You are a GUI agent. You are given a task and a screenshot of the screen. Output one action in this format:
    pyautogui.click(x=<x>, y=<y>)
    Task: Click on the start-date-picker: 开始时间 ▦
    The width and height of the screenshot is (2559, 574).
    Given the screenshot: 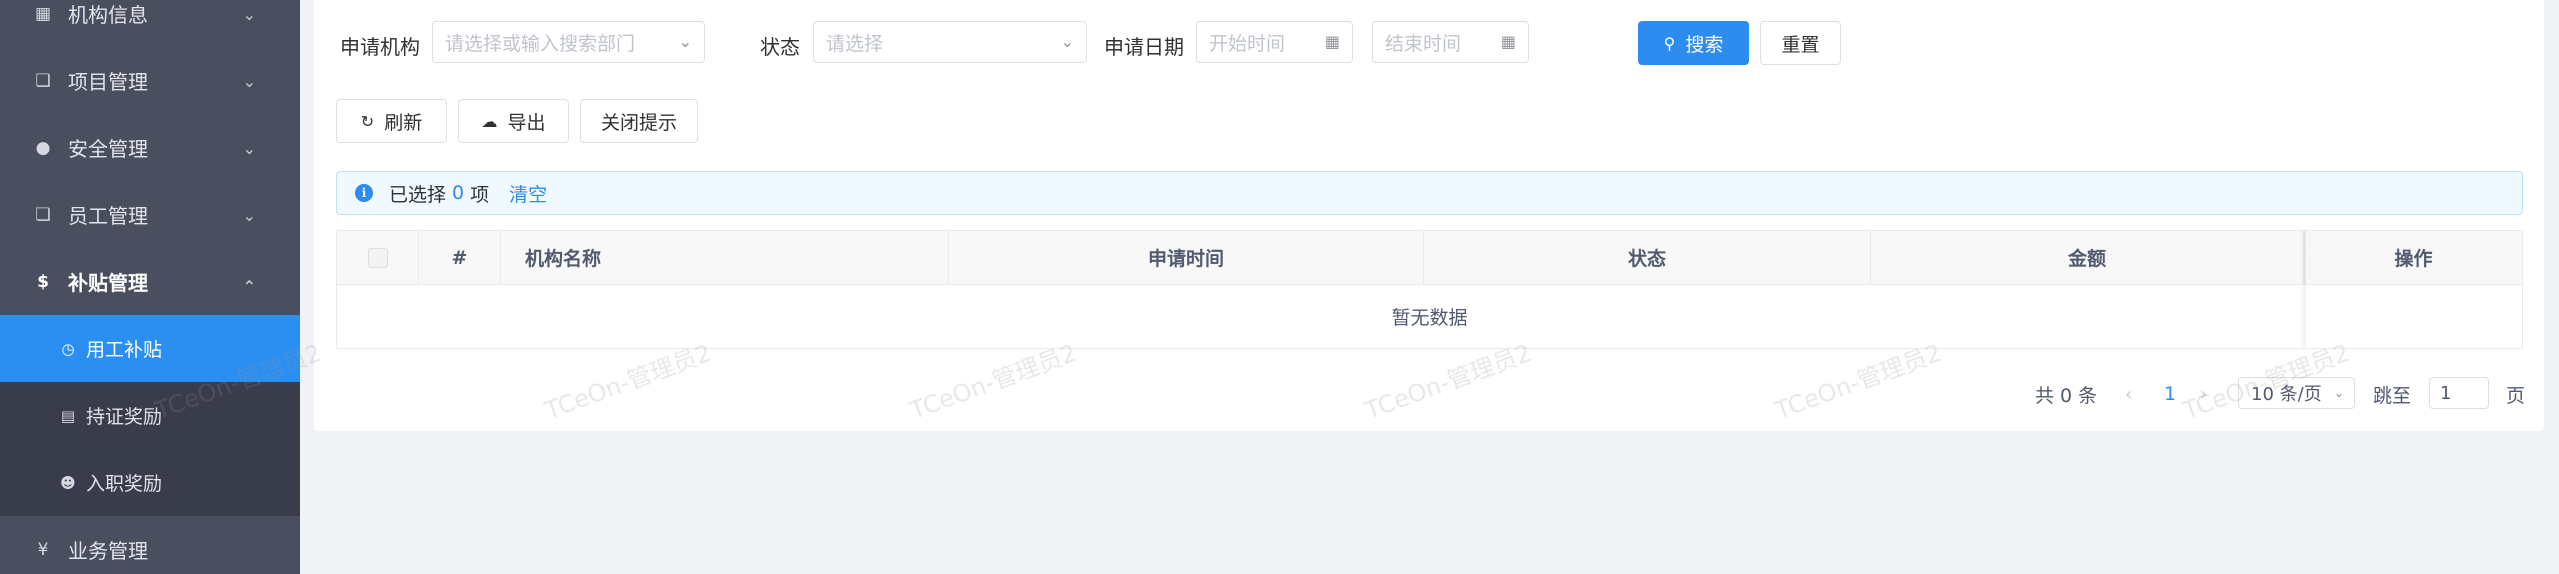 What is the action you would take?
    pyautogui.click(x=1274, y=42)
    